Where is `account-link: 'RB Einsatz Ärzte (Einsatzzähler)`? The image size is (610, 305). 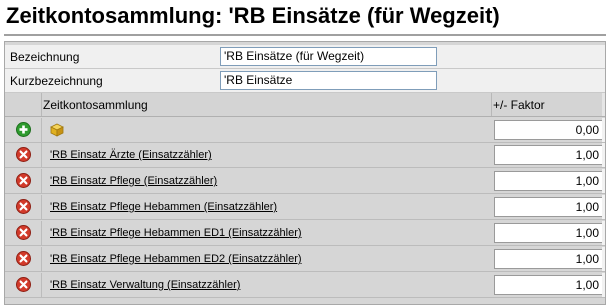 account-link: 'RB Einsatz Ärzte (Einsatzzähler) is located at coordinates (131, 155).